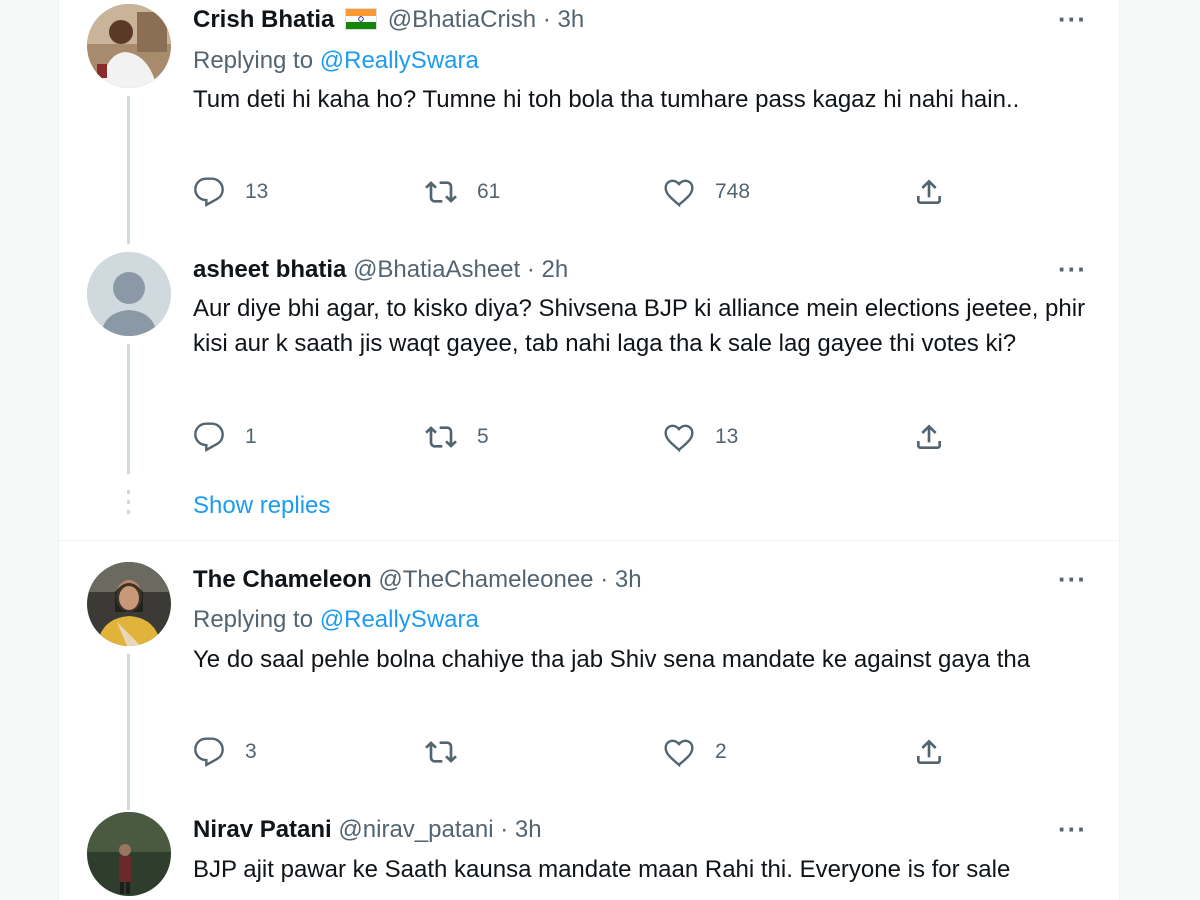  What do you see at coordinates (695, 752) in the screenshot?
I see `like-button: 2` at bounding box center [695, 752].